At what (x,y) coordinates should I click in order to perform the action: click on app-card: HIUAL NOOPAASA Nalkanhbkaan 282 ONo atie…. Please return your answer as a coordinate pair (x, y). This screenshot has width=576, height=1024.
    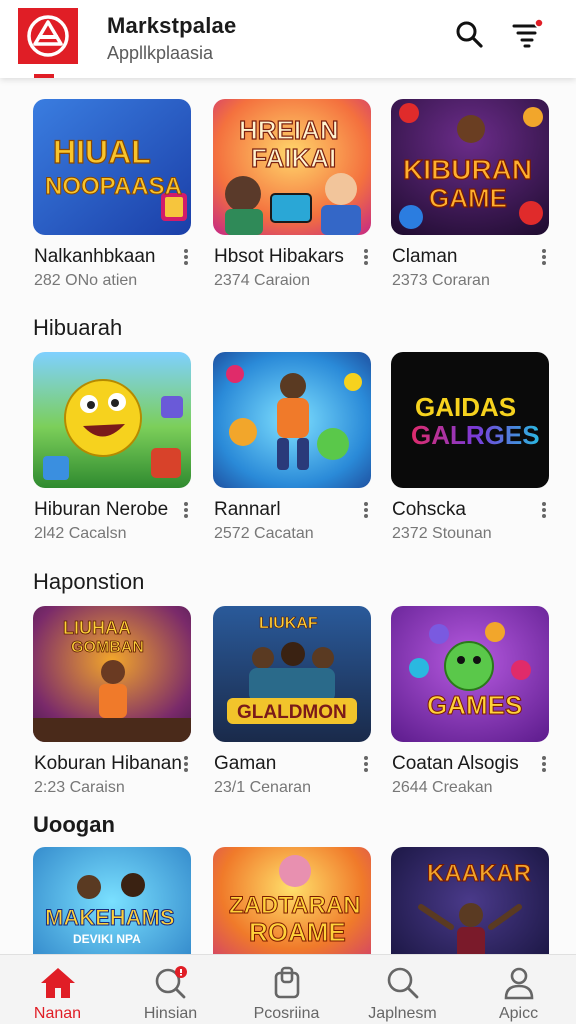
    Looking at the image, I should click on (113, 194).